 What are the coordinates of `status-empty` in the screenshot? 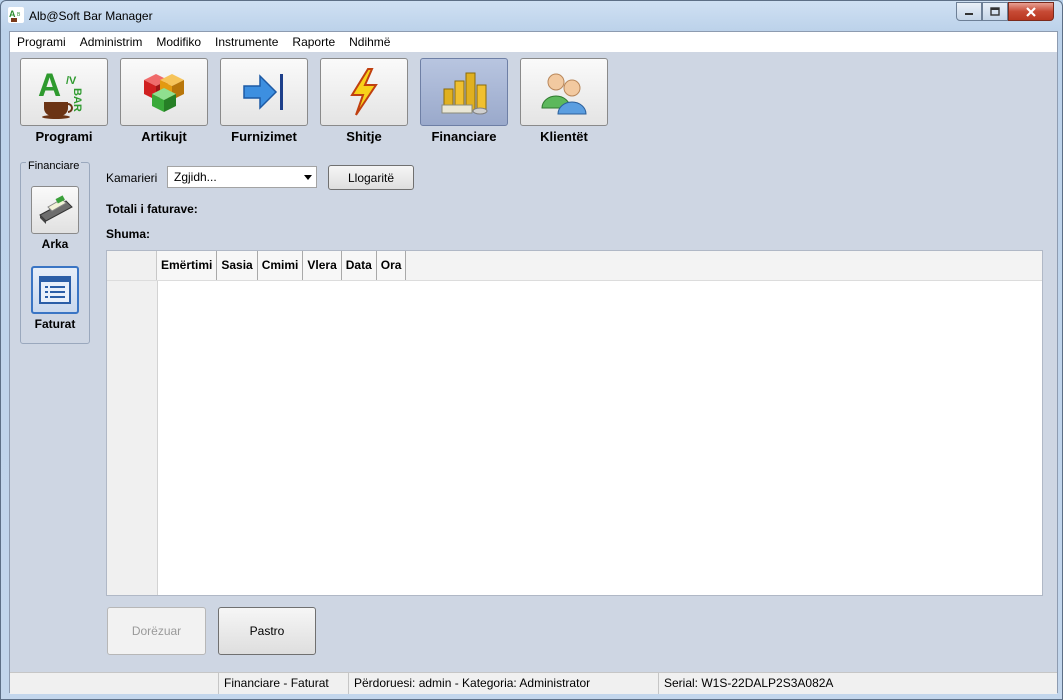 It's located at (114, 683).